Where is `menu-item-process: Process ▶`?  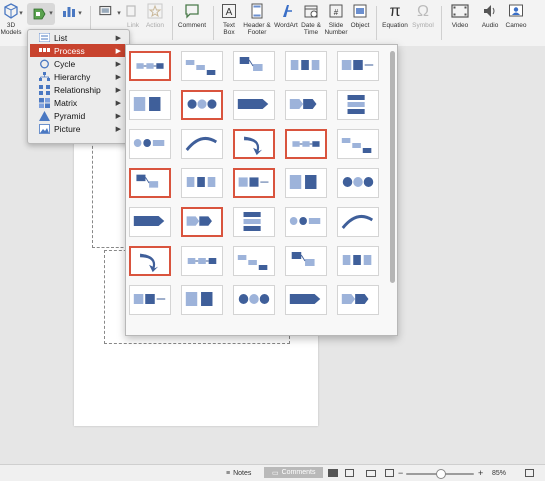 menu-item-process: Process ▶ is located at coordinates (78, 50).